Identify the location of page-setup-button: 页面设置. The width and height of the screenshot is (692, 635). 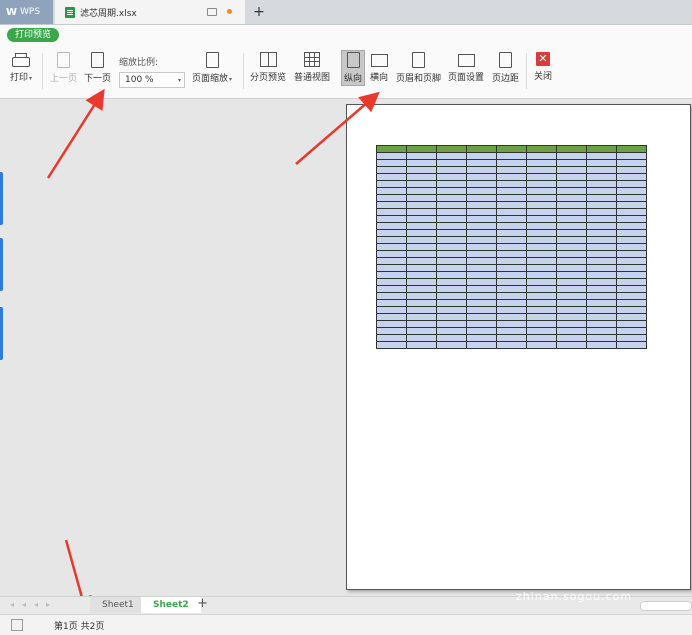
(466, 67).